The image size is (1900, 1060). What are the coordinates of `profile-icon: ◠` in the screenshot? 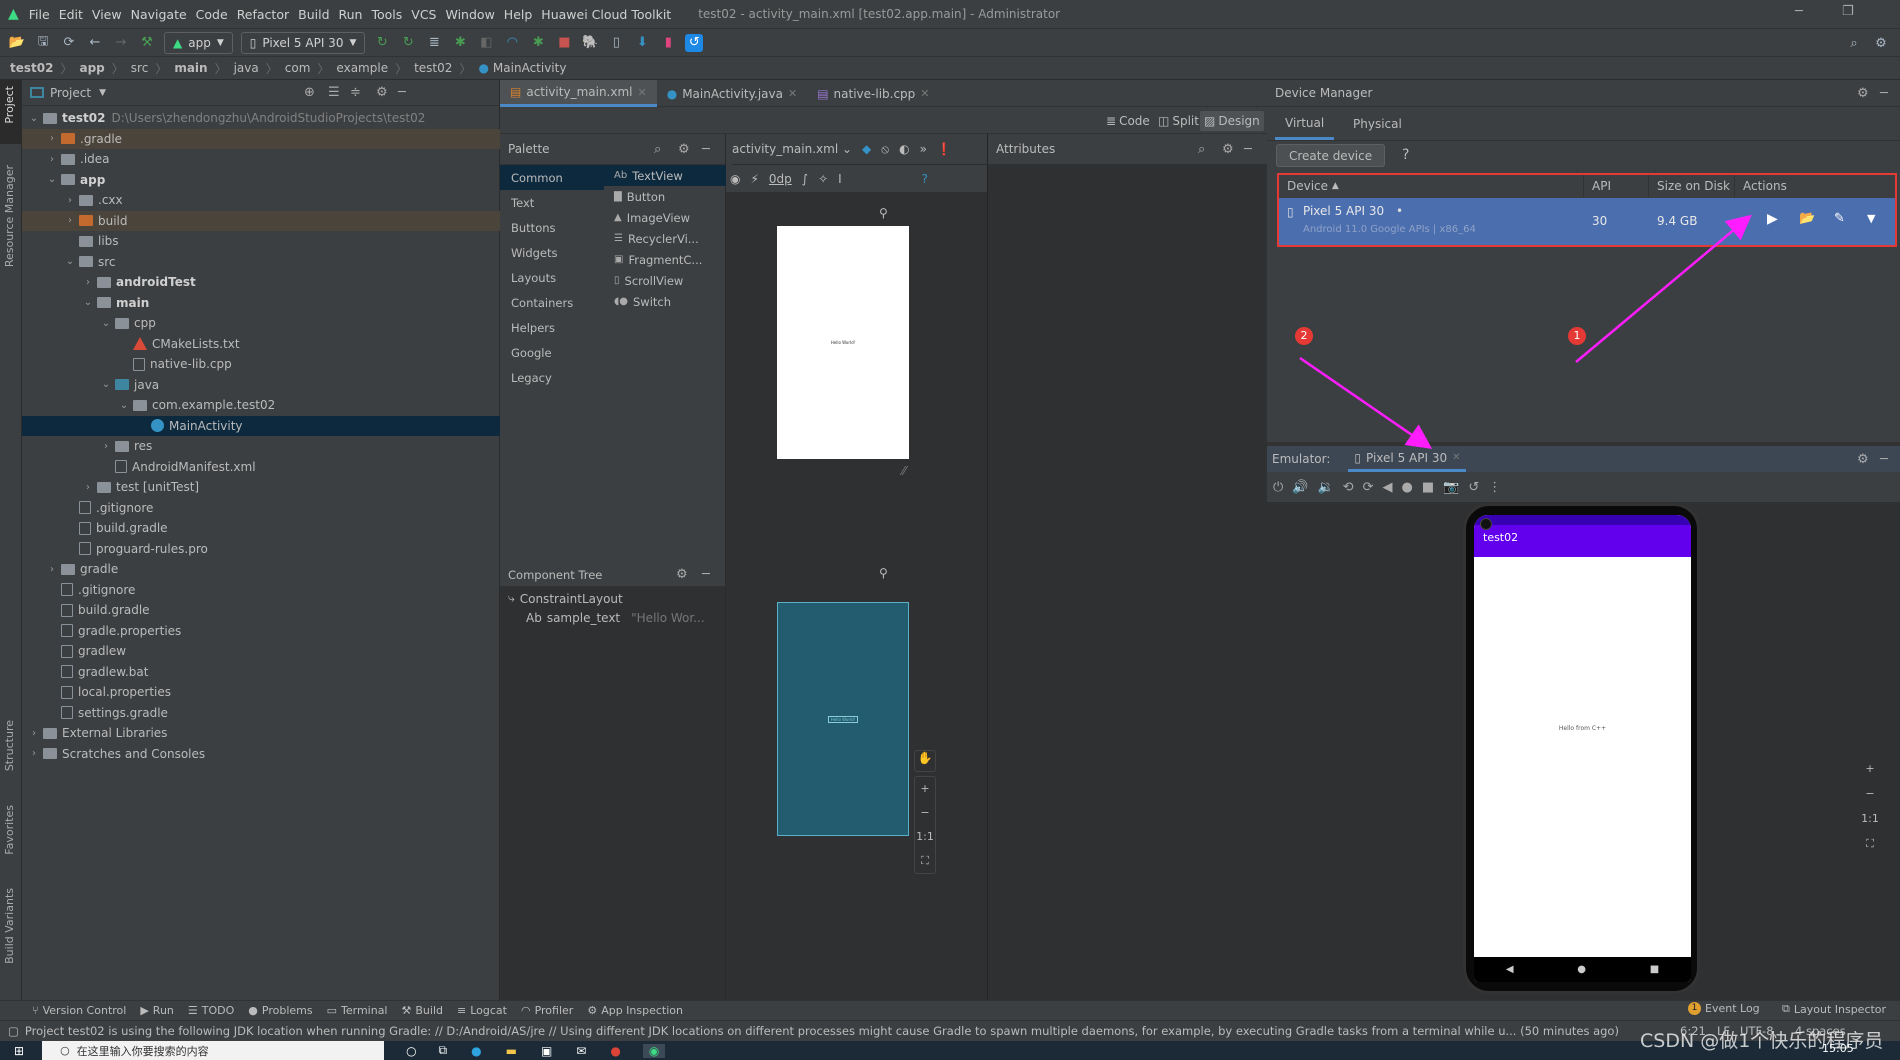 It's located at (512, 43).